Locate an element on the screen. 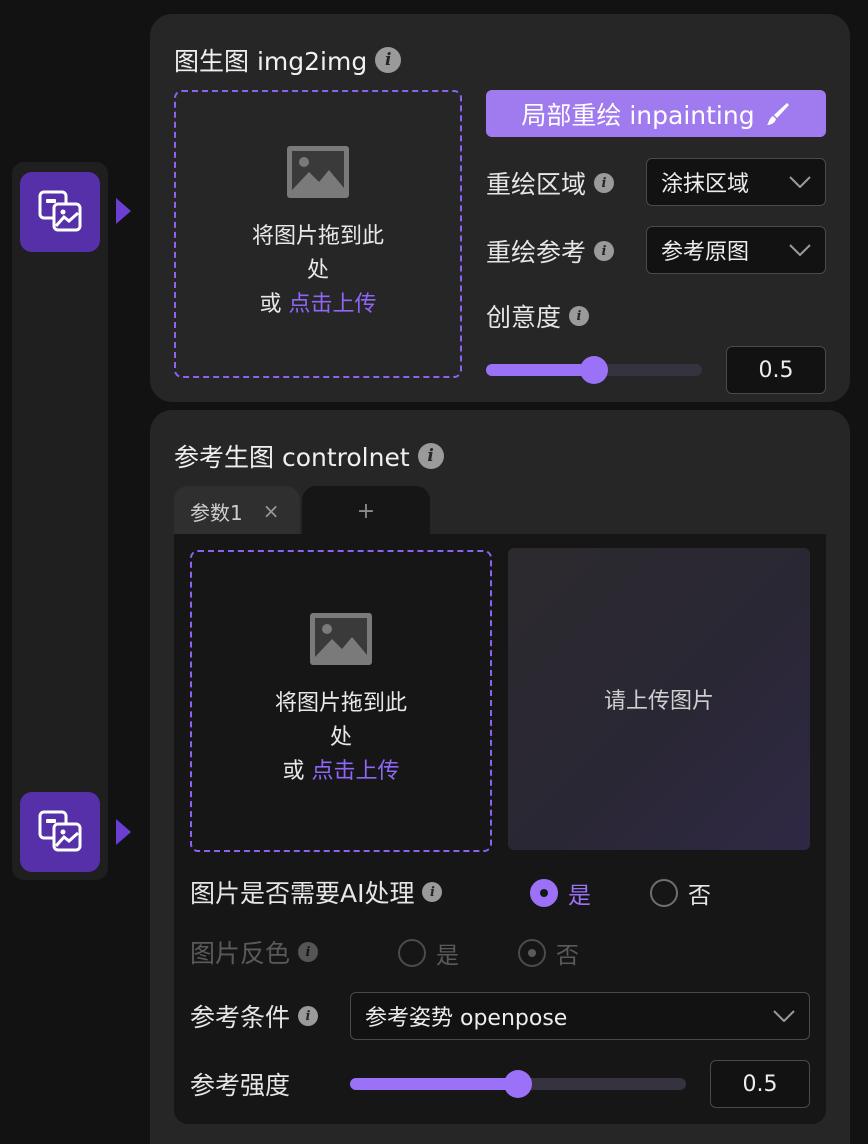 Image resolution: width=868 pixels, height=1144 pixels. plus-icon: + is located at coordinates (366, 511).